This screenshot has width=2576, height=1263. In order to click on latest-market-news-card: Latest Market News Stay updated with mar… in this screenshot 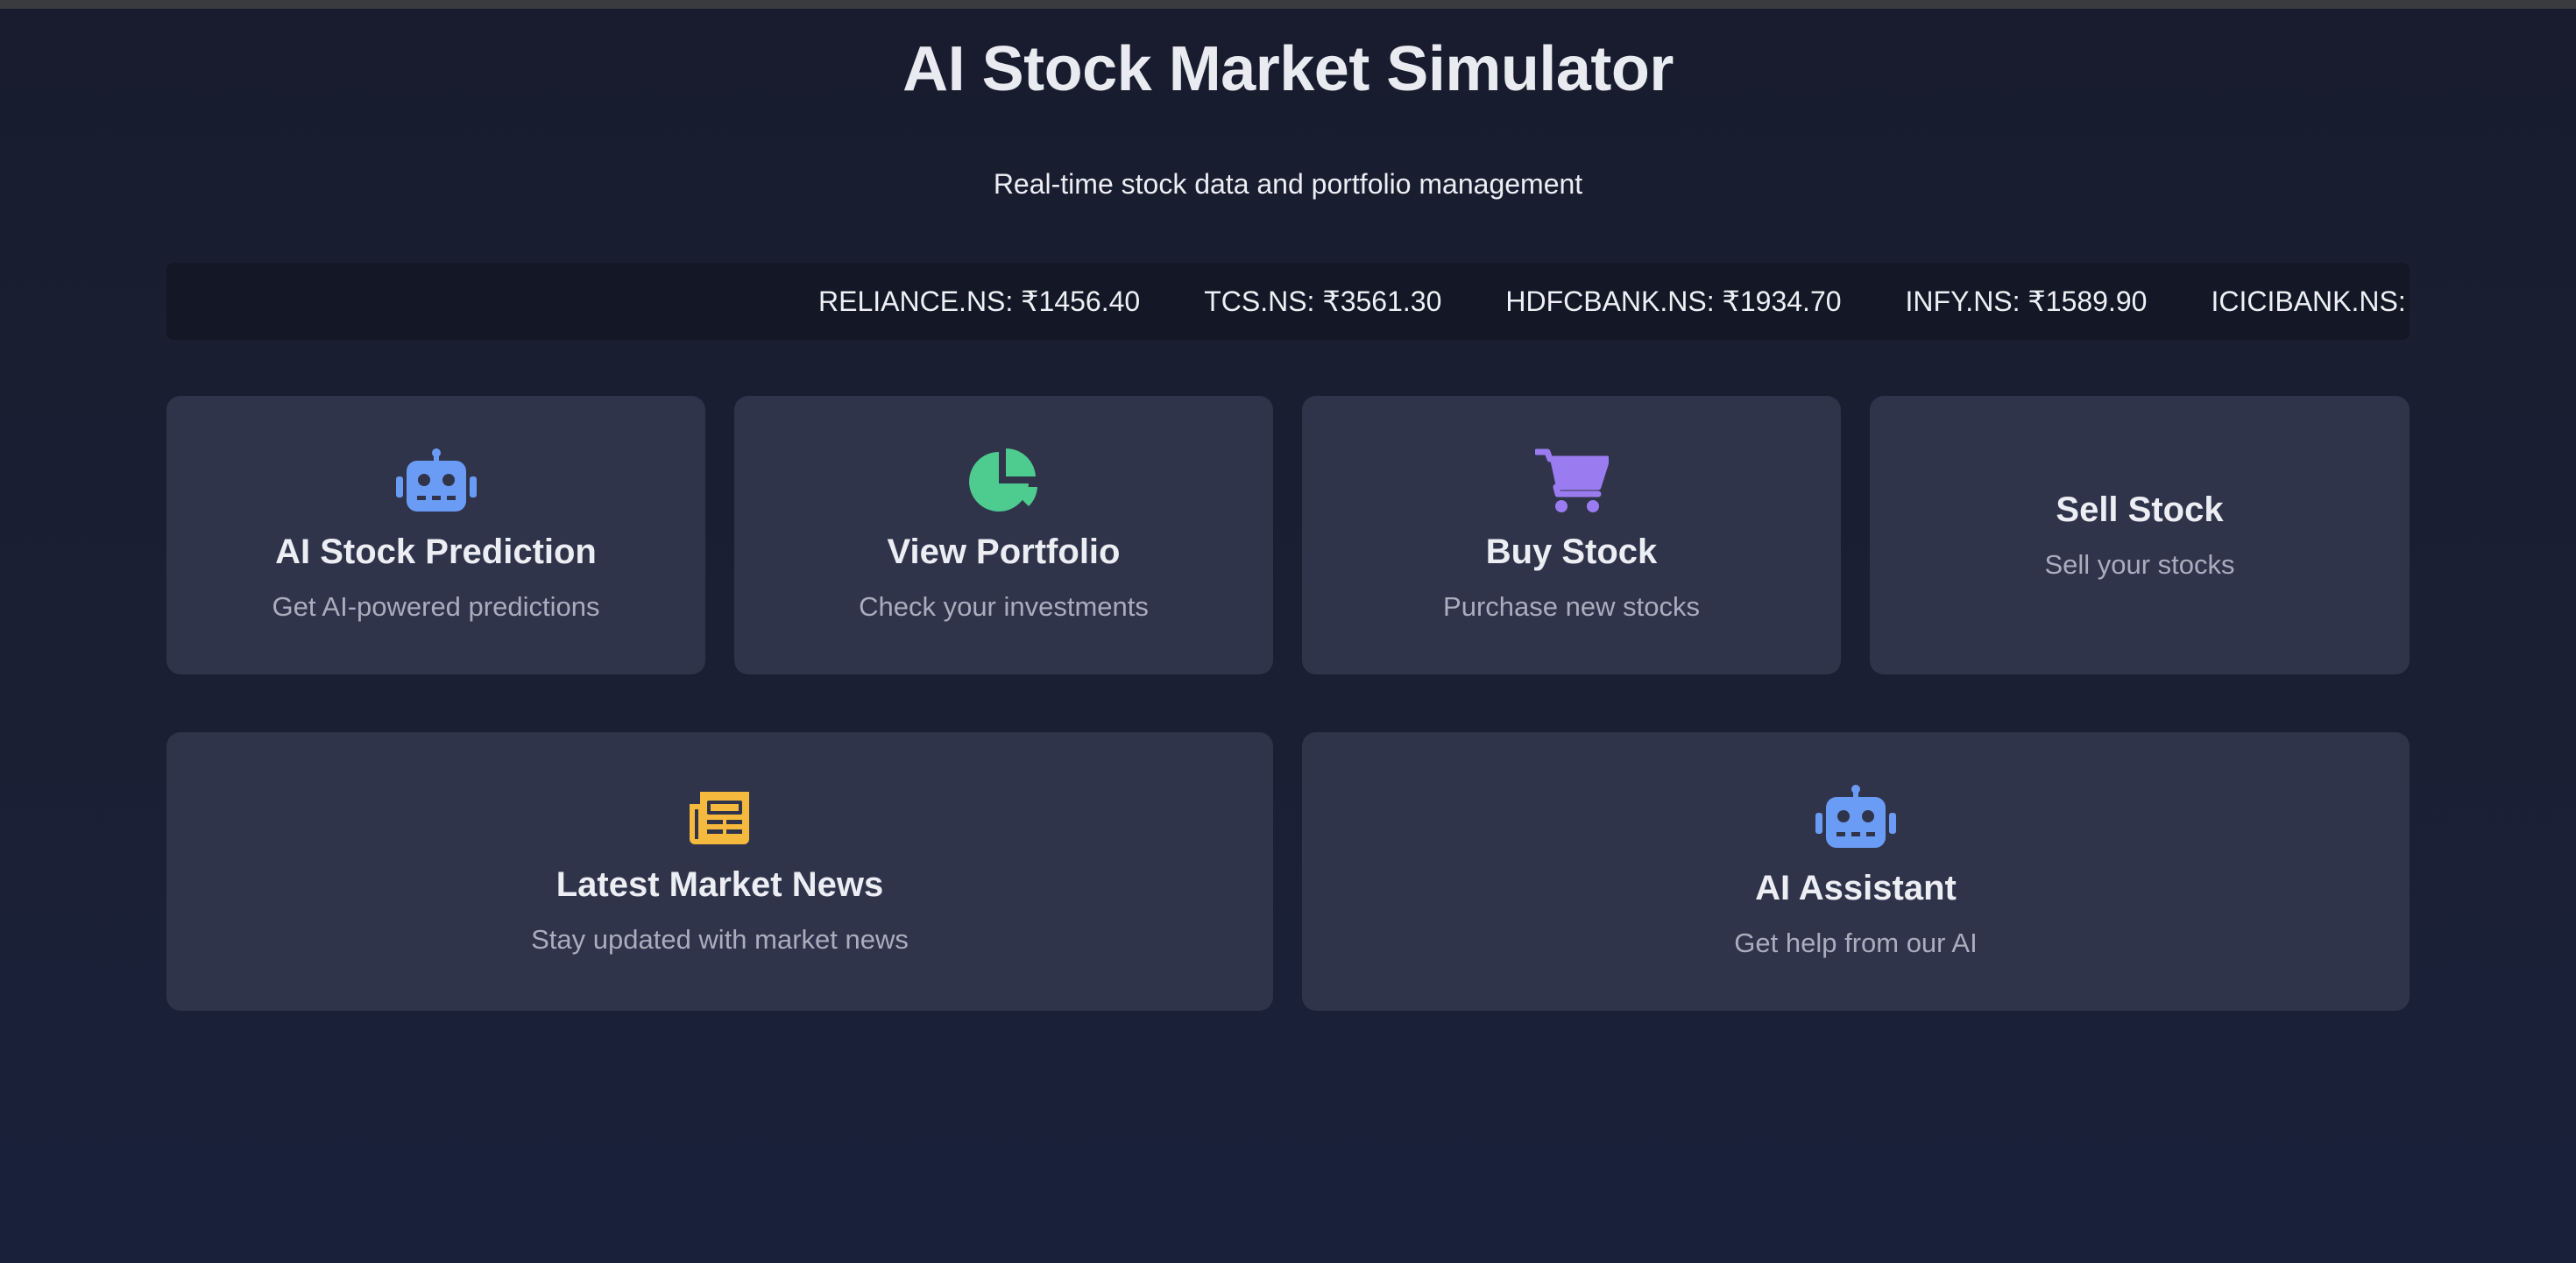, I will do `click(719, 872)`.